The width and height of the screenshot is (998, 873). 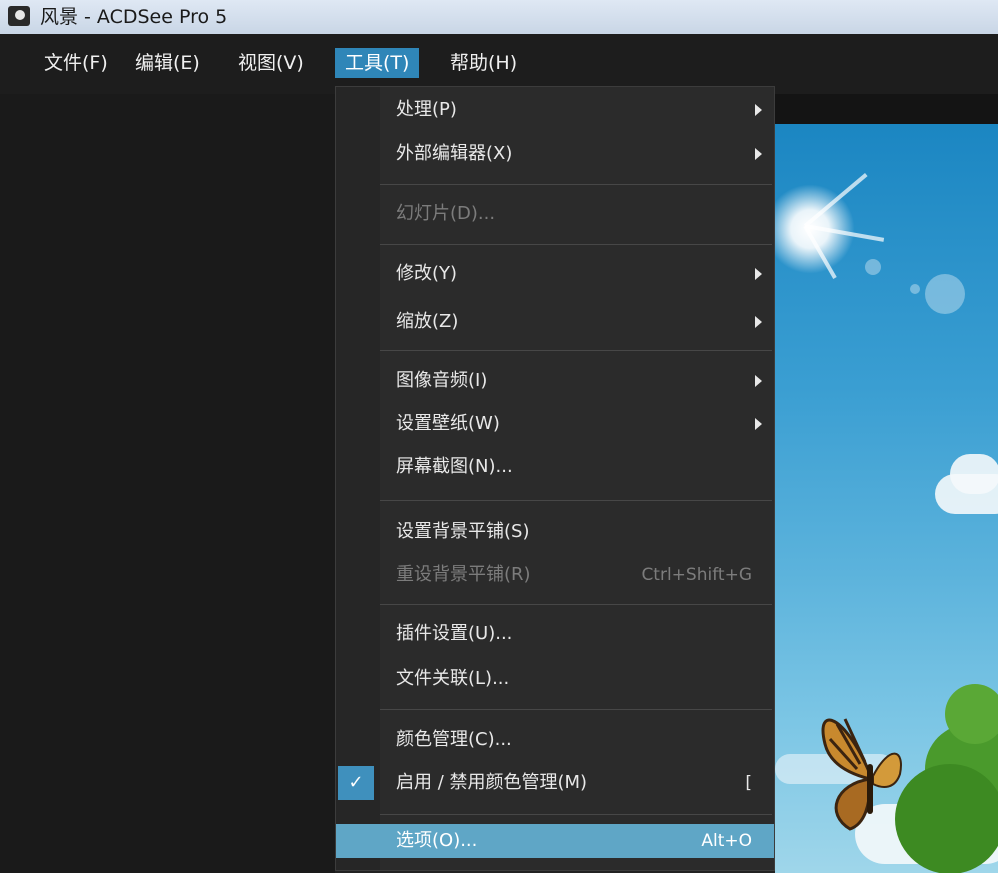 What do you see at coordinates (861, 774) in the screenshot?
I see `butterfly-image` at bounding box center [861, 774].